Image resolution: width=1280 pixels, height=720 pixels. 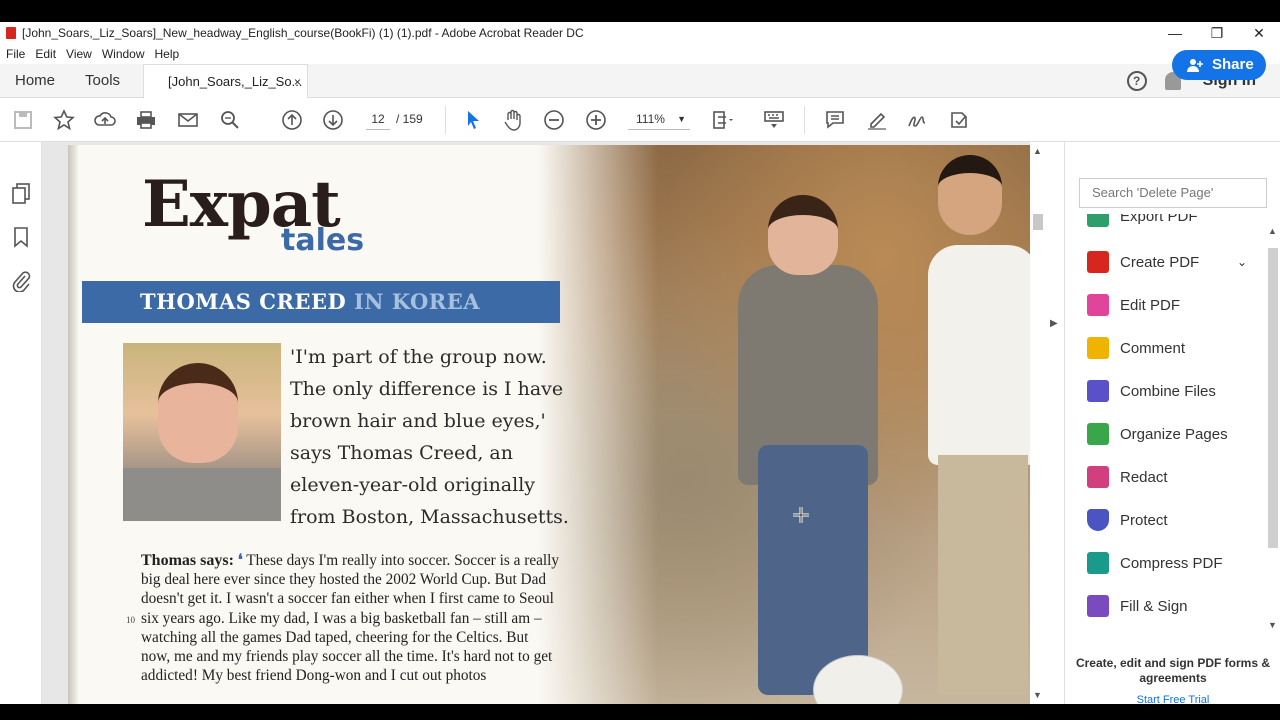 I want to click on menu-view: View, so click(x=79, y=54).